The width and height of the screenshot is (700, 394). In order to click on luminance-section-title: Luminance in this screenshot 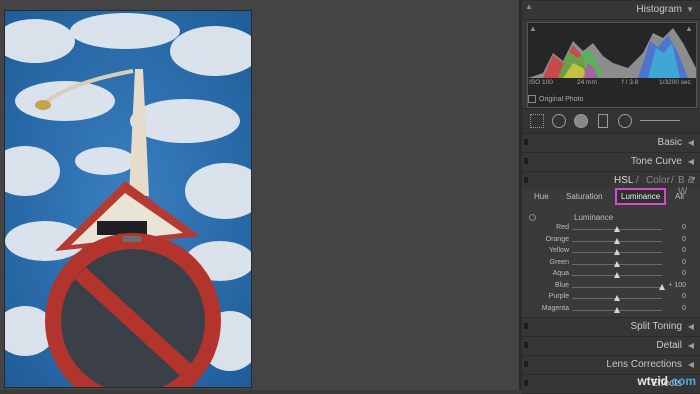, I will do `click(594, 217)`.